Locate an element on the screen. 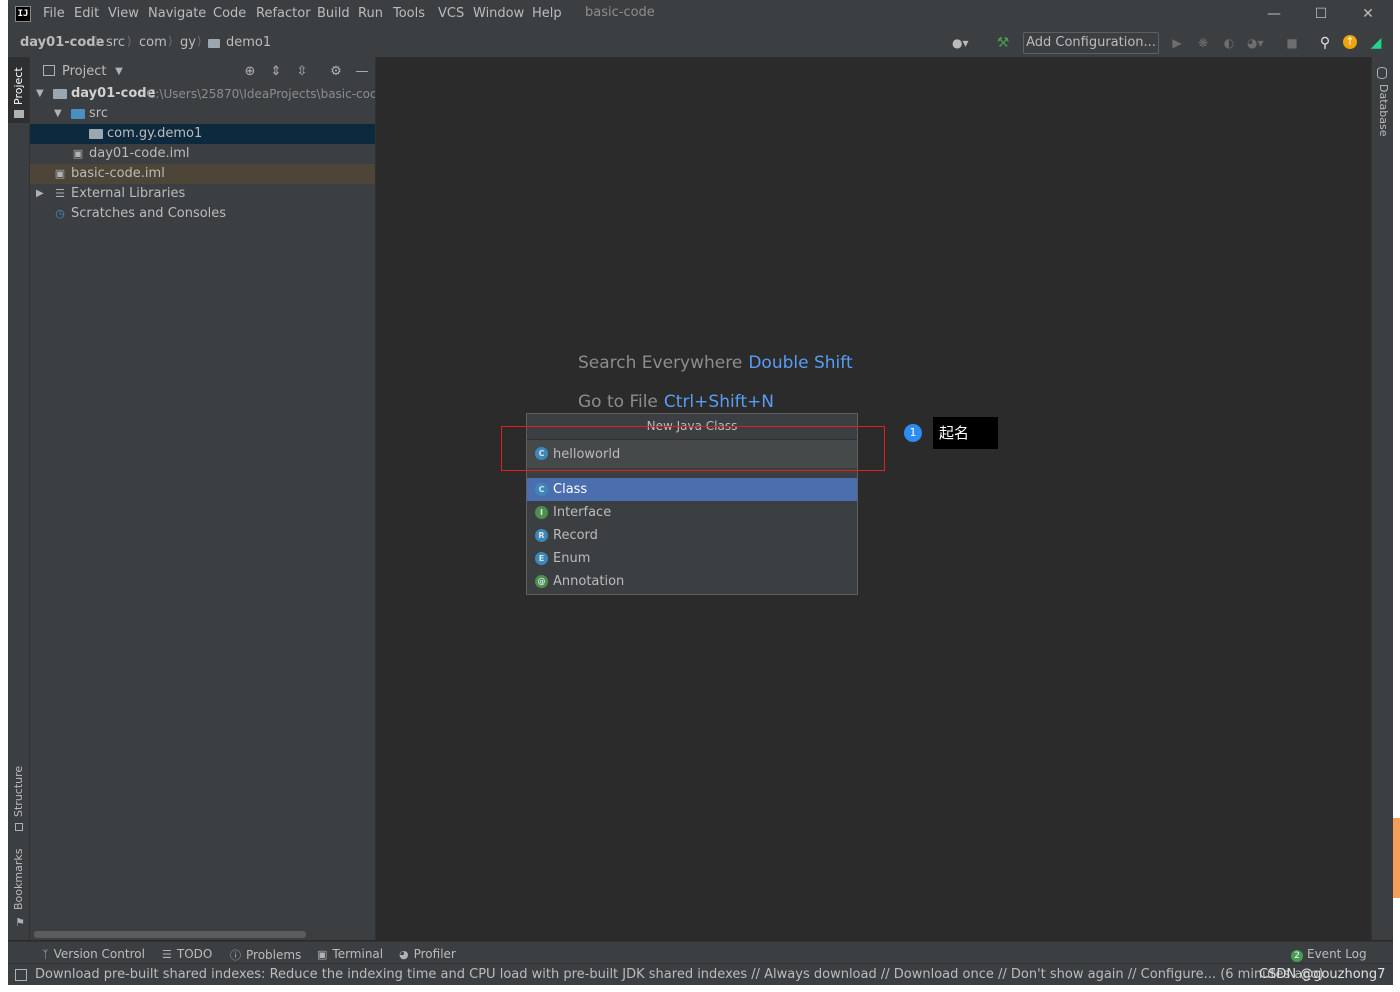  user-icon: ●▾ is located at coordinates (960, 43).